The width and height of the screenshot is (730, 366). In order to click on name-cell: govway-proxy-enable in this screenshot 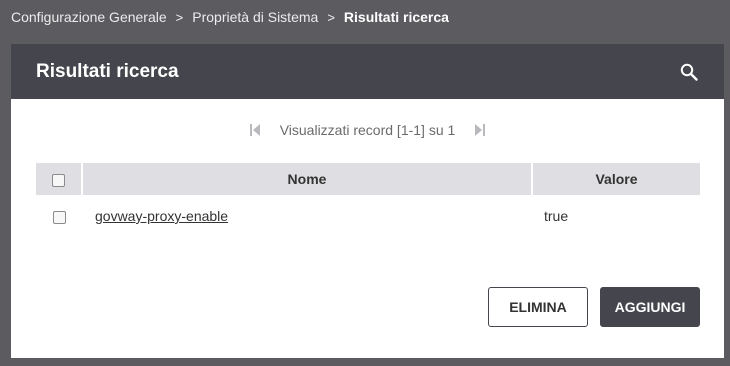, I will do `click(307, 216)`.